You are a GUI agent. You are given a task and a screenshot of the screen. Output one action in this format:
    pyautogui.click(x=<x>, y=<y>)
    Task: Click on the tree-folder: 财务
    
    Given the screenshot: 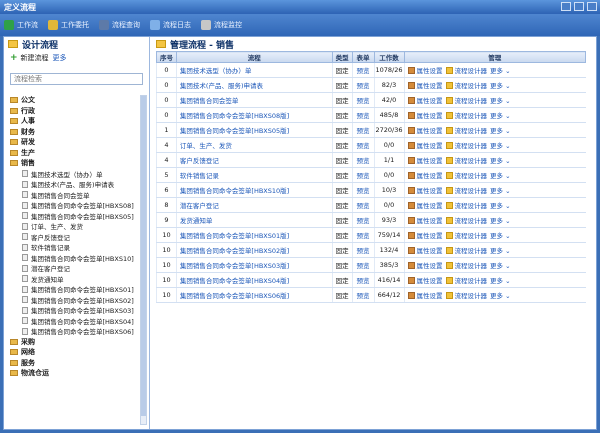 What is the action you would take?
    pyautogui.click(x=77, y=132)
    